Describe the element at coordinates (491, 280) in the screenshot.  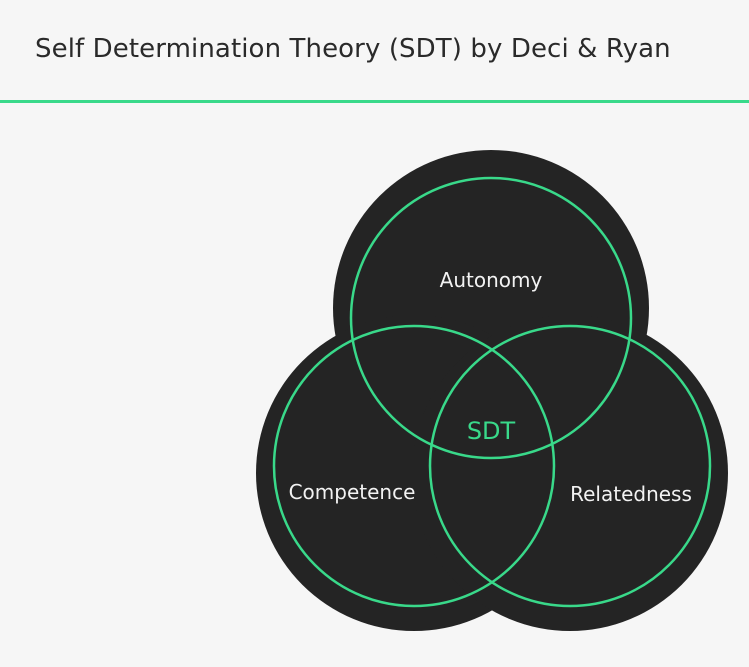
I see `label-autonomy: Autonomy` at that location.